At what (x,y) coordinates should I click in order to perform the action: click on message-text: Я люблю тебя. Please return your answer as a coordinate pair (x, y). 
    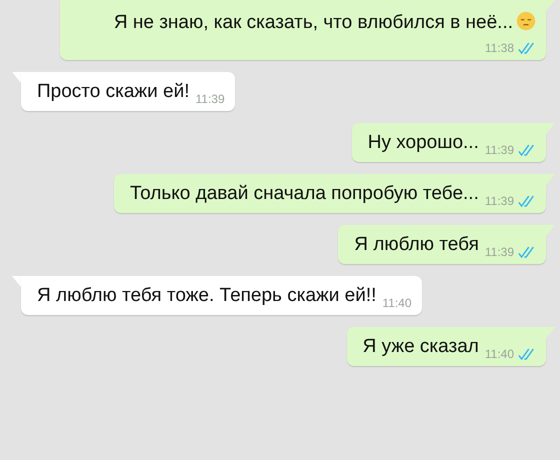
    Looking at the image, I should click on (416, 244).